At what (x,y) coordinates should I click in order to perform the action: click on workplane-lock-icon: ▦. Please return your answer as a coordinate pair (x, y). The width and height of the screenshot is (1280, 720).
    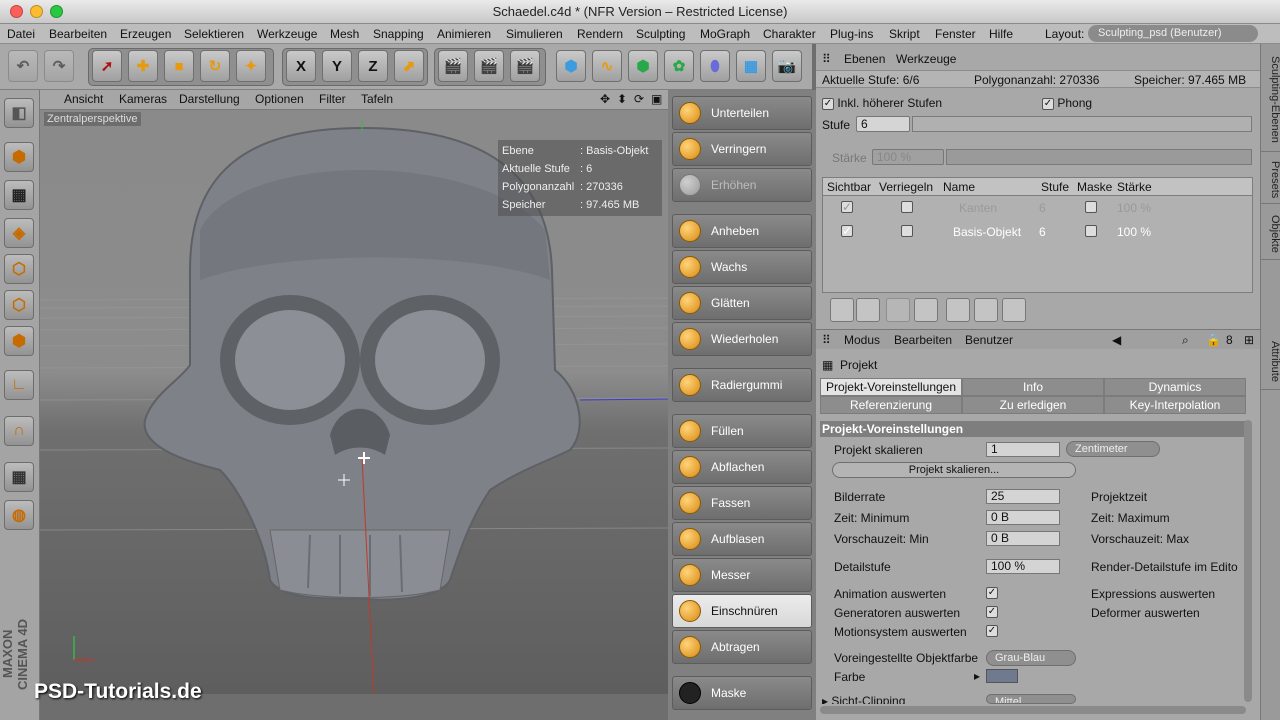
    Looking at the image, I should click on (19, 477).